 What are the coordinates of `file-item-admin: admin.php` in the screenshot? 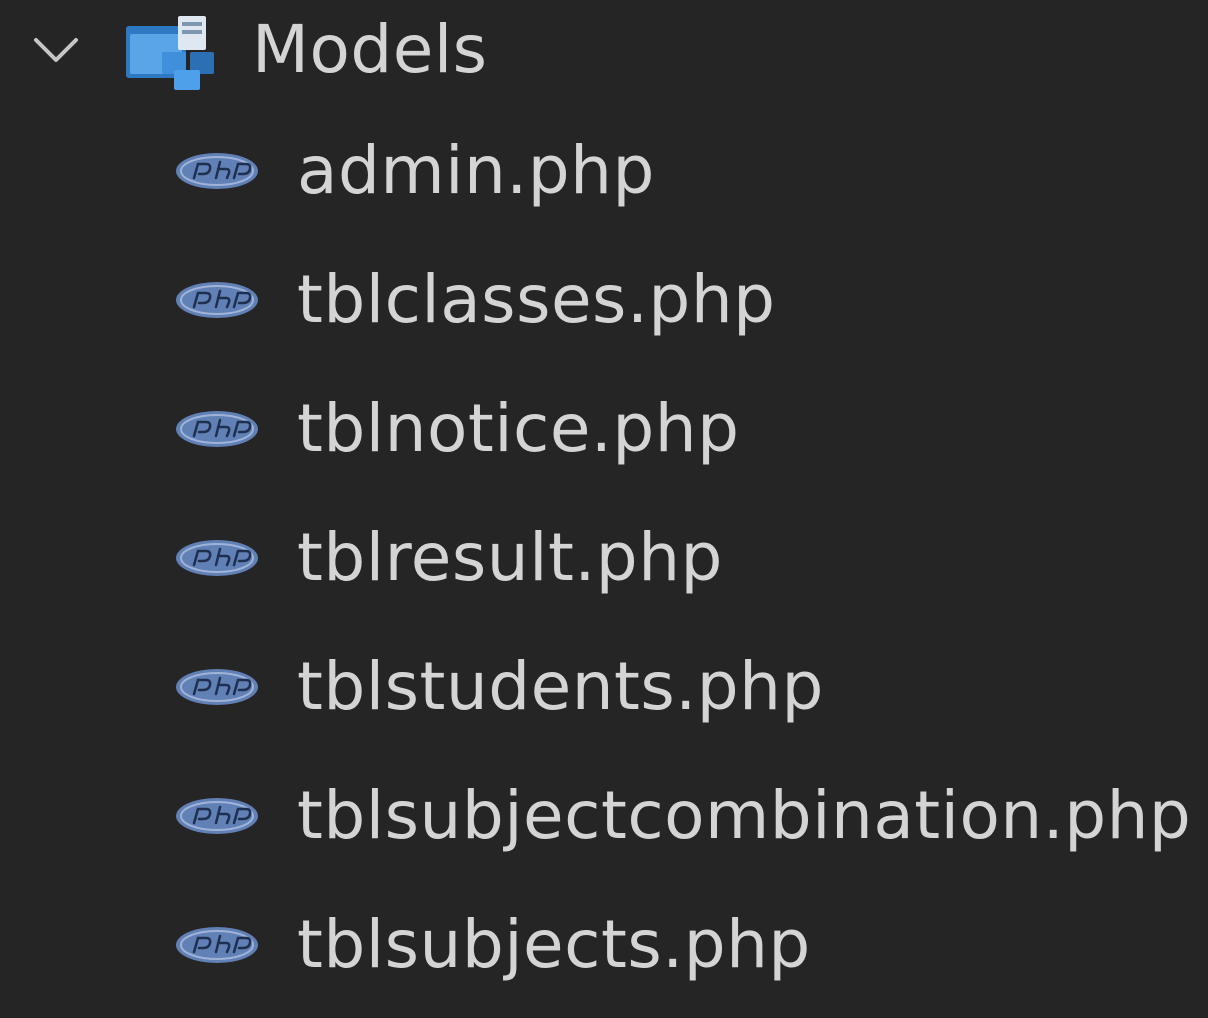 It's located at (604, 179).